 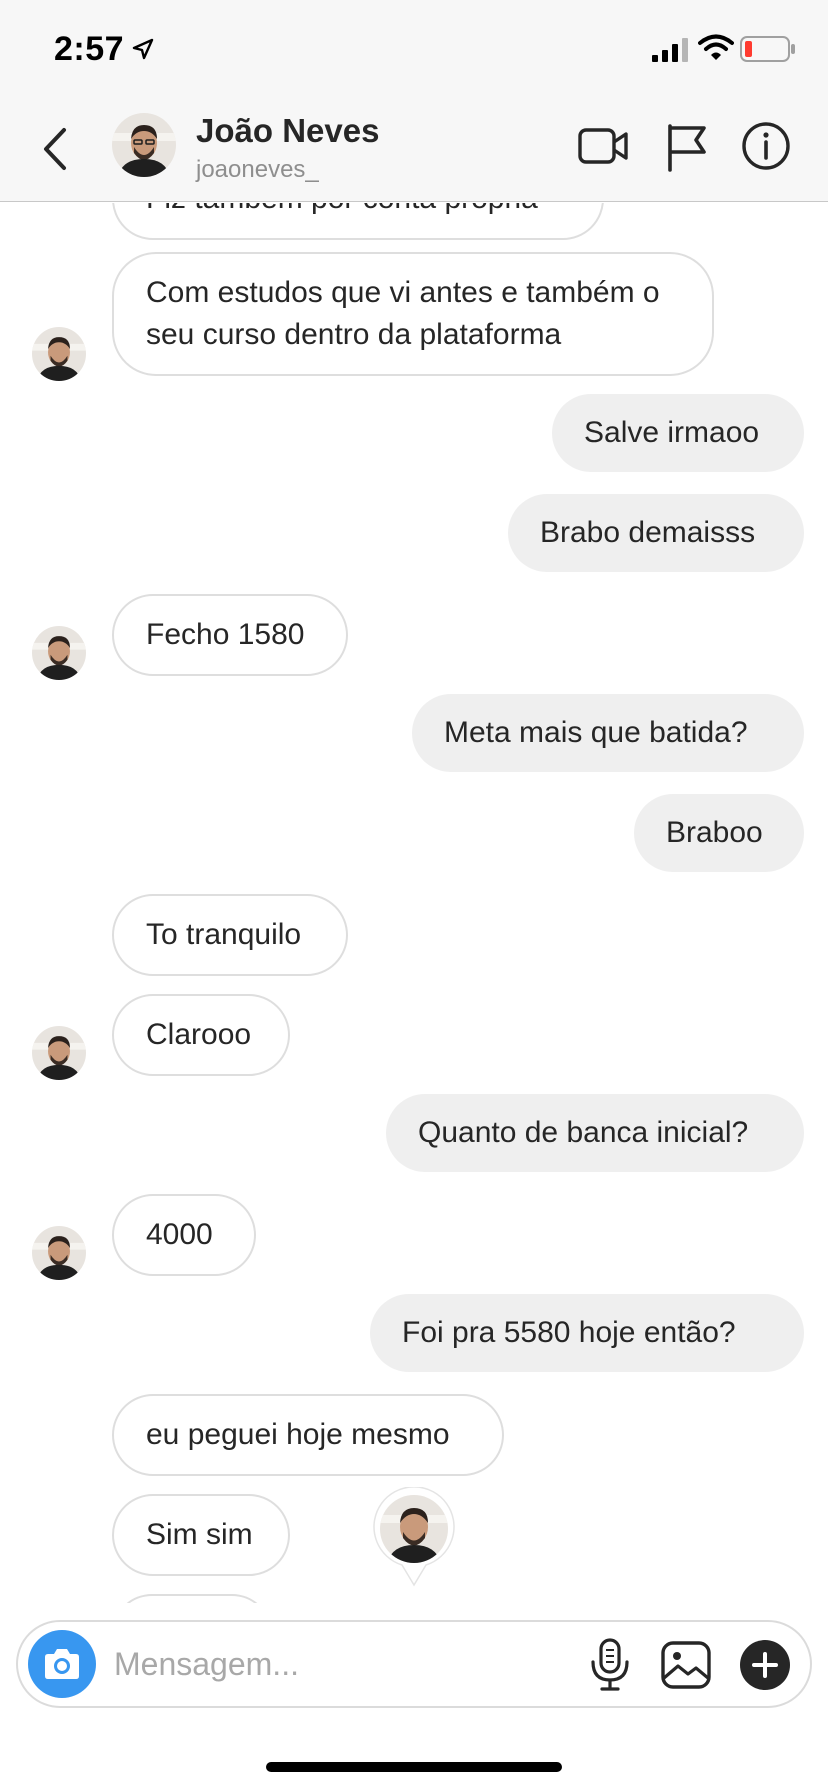 I want to click on home-indicator, so click(x=414, y=1767).